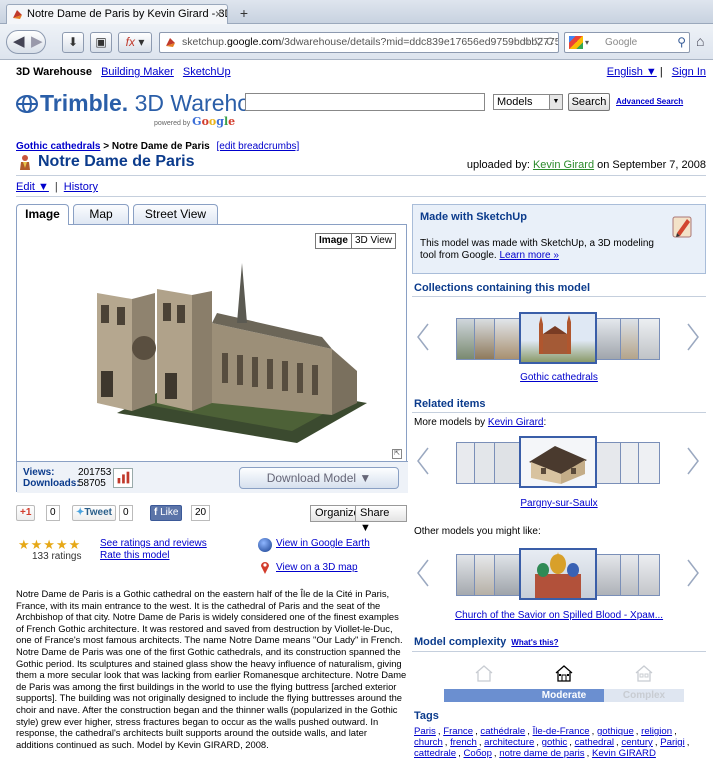 The width and height of the screenshot is (713, 782). What do you see at coordinates (137, 72) in the screenshot?
I see `building-maker-link: Building Maker` at bounding box center [137, 72].